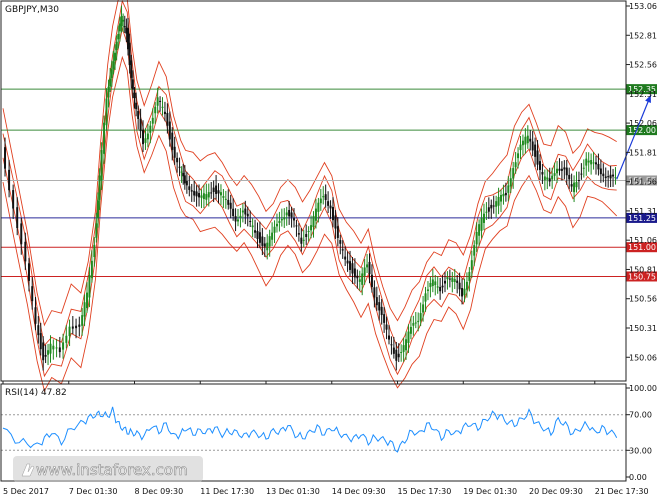  Describe the element at coordinates (643, 328) in the screenshot. I see `price-tick-label: 150.31` at that location.